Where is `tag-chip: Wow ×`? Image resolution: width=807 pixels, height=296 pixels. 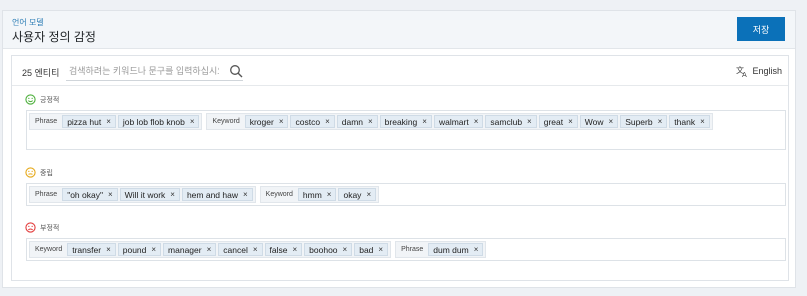 tag-chip: Wow × is located at coordinates (599, 121).